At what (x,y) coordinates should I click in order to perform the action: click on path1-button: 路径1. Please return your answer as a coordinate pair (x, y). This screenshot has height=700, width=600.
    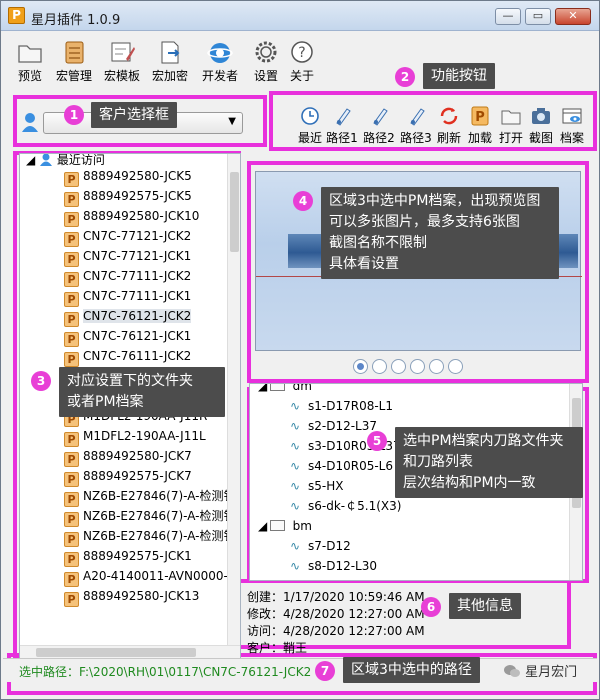
    Looking at the image, I should click on (342, 125).